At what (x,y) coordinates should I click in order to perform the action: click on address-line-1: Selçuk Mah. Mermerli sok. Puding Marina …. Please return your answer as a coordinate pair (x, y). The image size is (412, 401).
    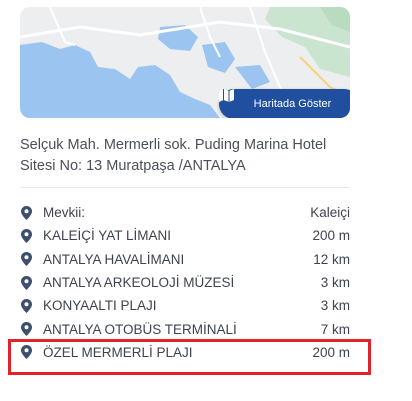
    Looking at the image, I should click on (173, 145).